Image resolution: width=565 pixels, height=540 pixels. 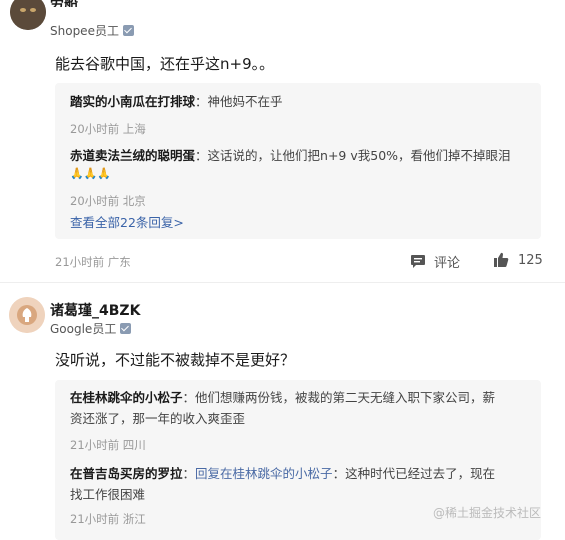 What do you see at coordinates (83, 329) in the screenshot?
I see `org-label: Google员工` at bounding box center [83, 329].